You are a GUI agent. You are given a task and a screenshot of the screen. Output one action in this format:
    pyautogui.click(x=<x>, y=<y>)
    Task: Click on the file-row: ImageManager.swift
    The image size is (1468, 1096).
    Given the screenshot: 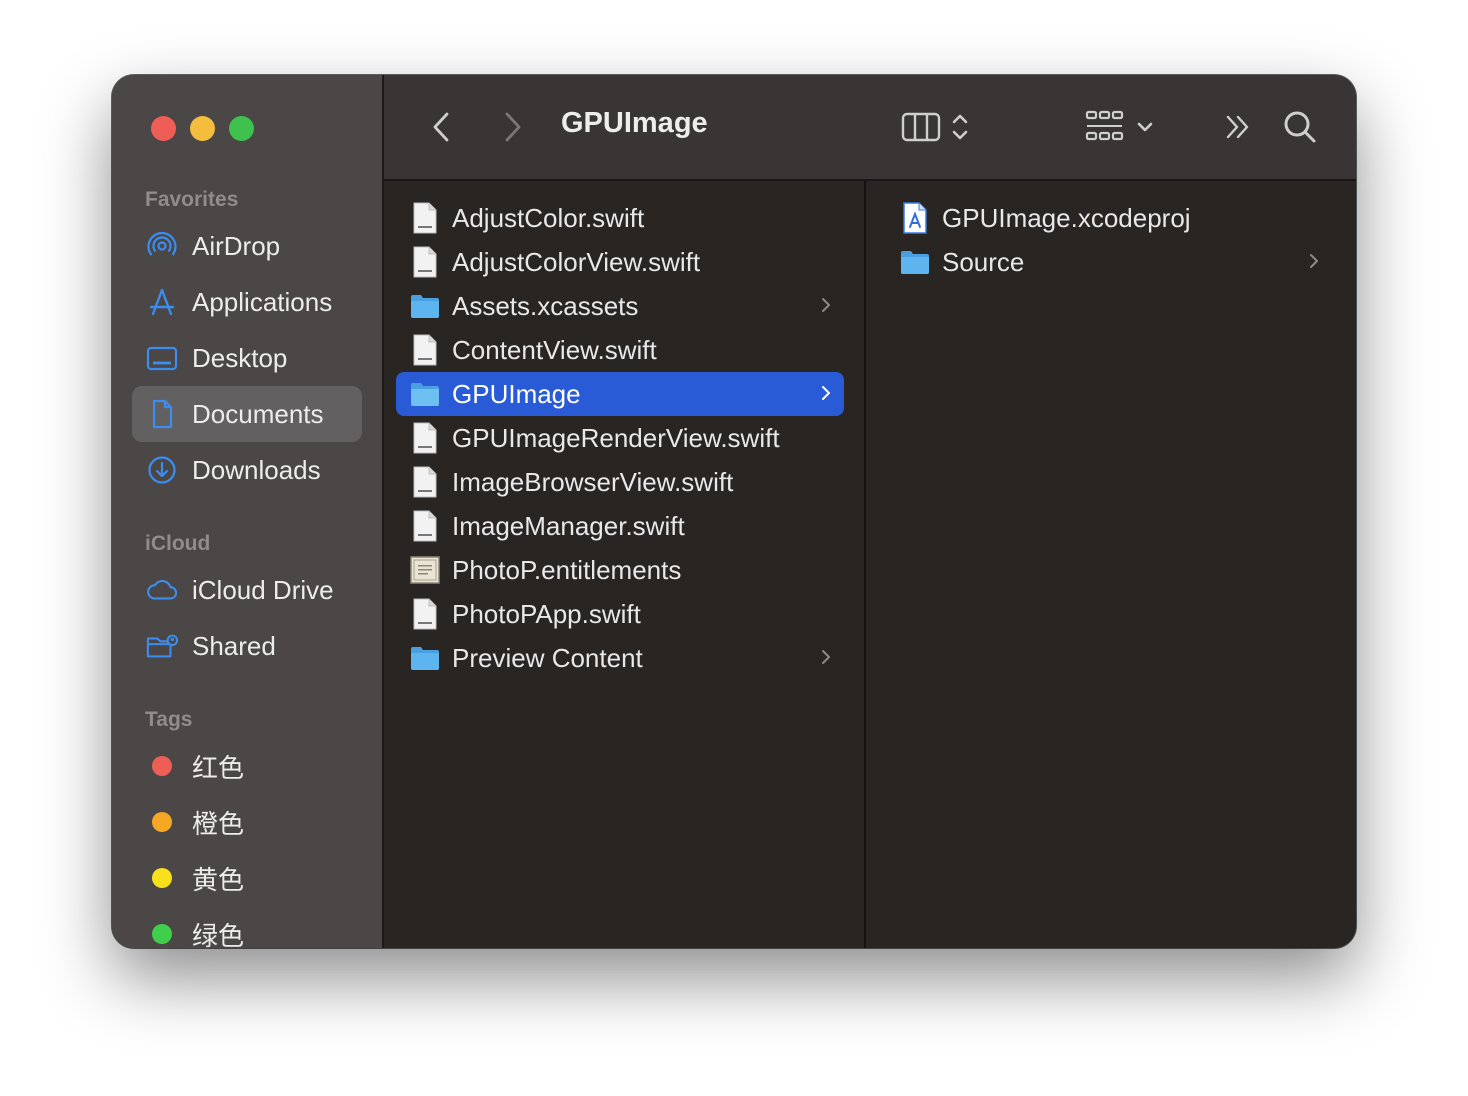 What is the action you would take?
    pyautogui.click(x=620, y=526)
    